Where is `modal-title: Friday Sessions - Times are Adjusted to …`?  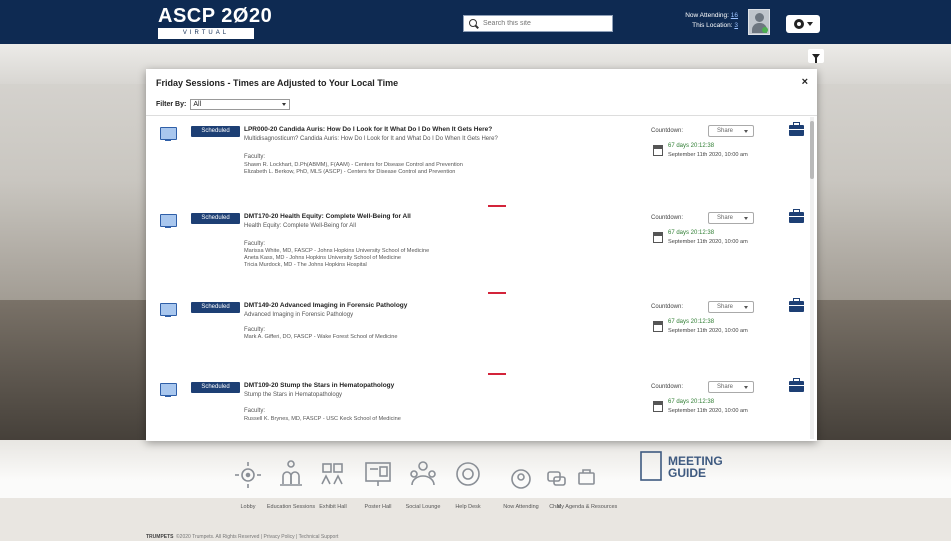
modal-title: Friday Sessions - Times are Adjusted to … is located at coordinates (277, 83).